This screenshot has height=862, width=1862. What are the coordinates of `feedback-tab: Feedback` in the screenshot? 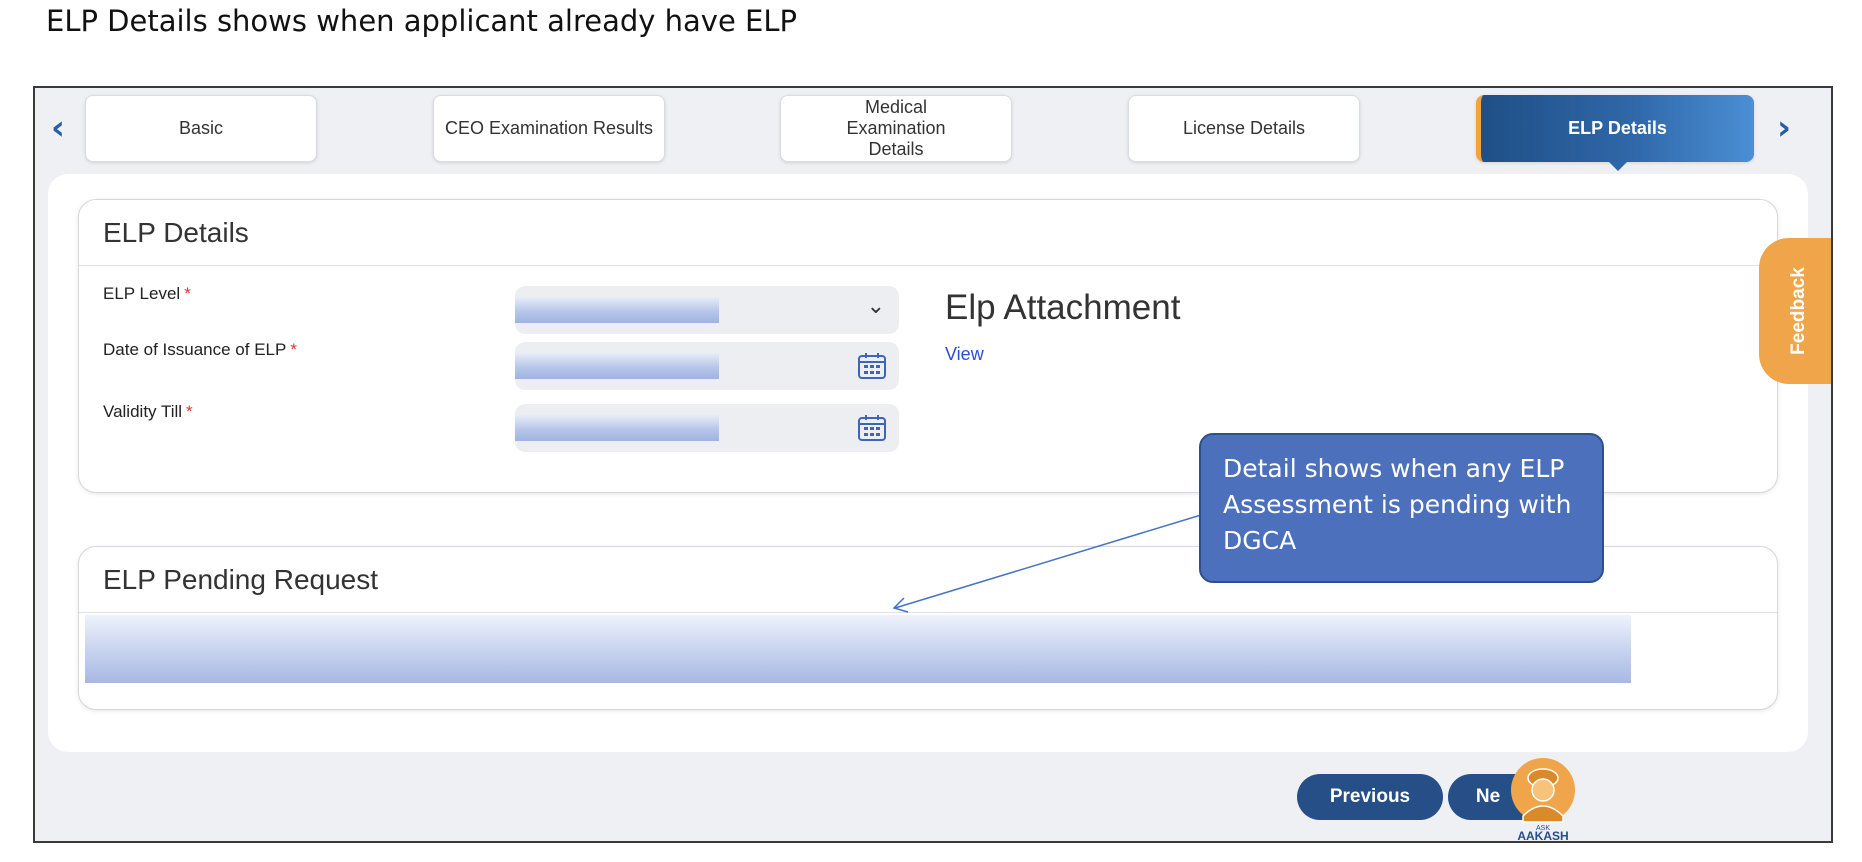 It's located at (1795, 311).